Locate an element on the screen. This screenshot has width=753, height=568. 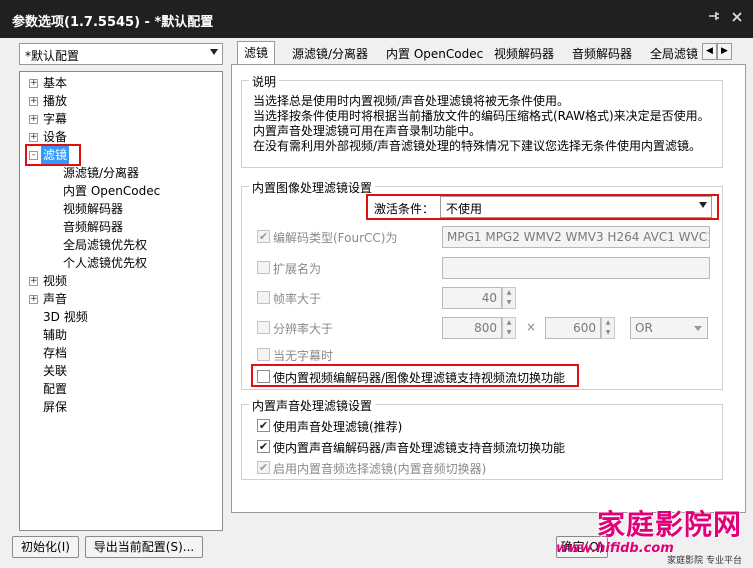
fourcc-input: MPG1 MPG2 WMV2 WMV3 H264 AVC1 WVC1 is located at coordinates (576, 237).